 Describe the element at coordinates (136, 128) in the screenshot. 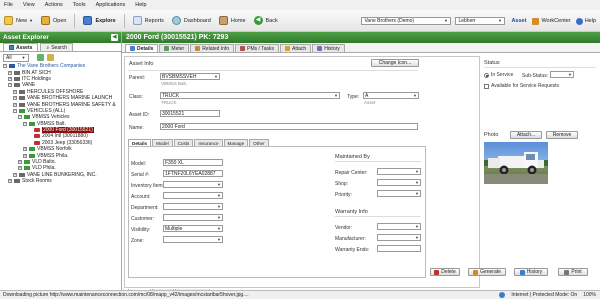

I see `name-label: Name:` at that location.